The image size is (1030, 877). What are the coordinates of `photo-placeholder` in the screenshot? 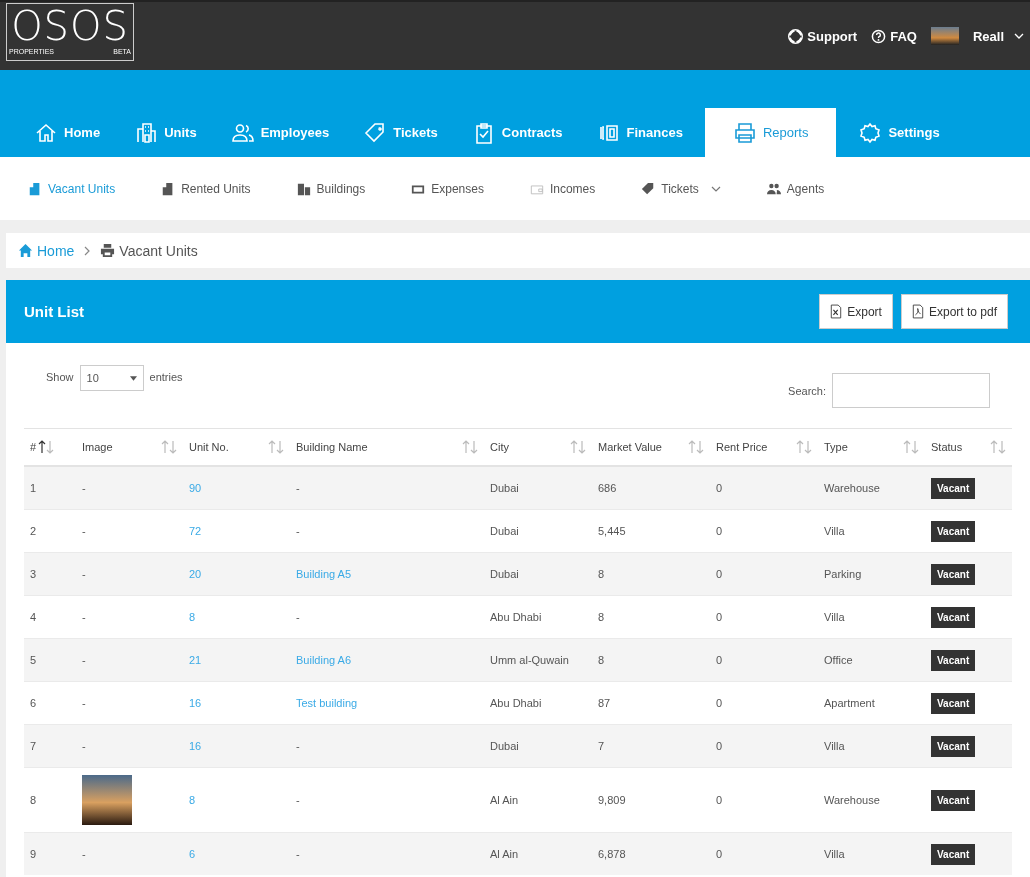 It's located at (107, 800).